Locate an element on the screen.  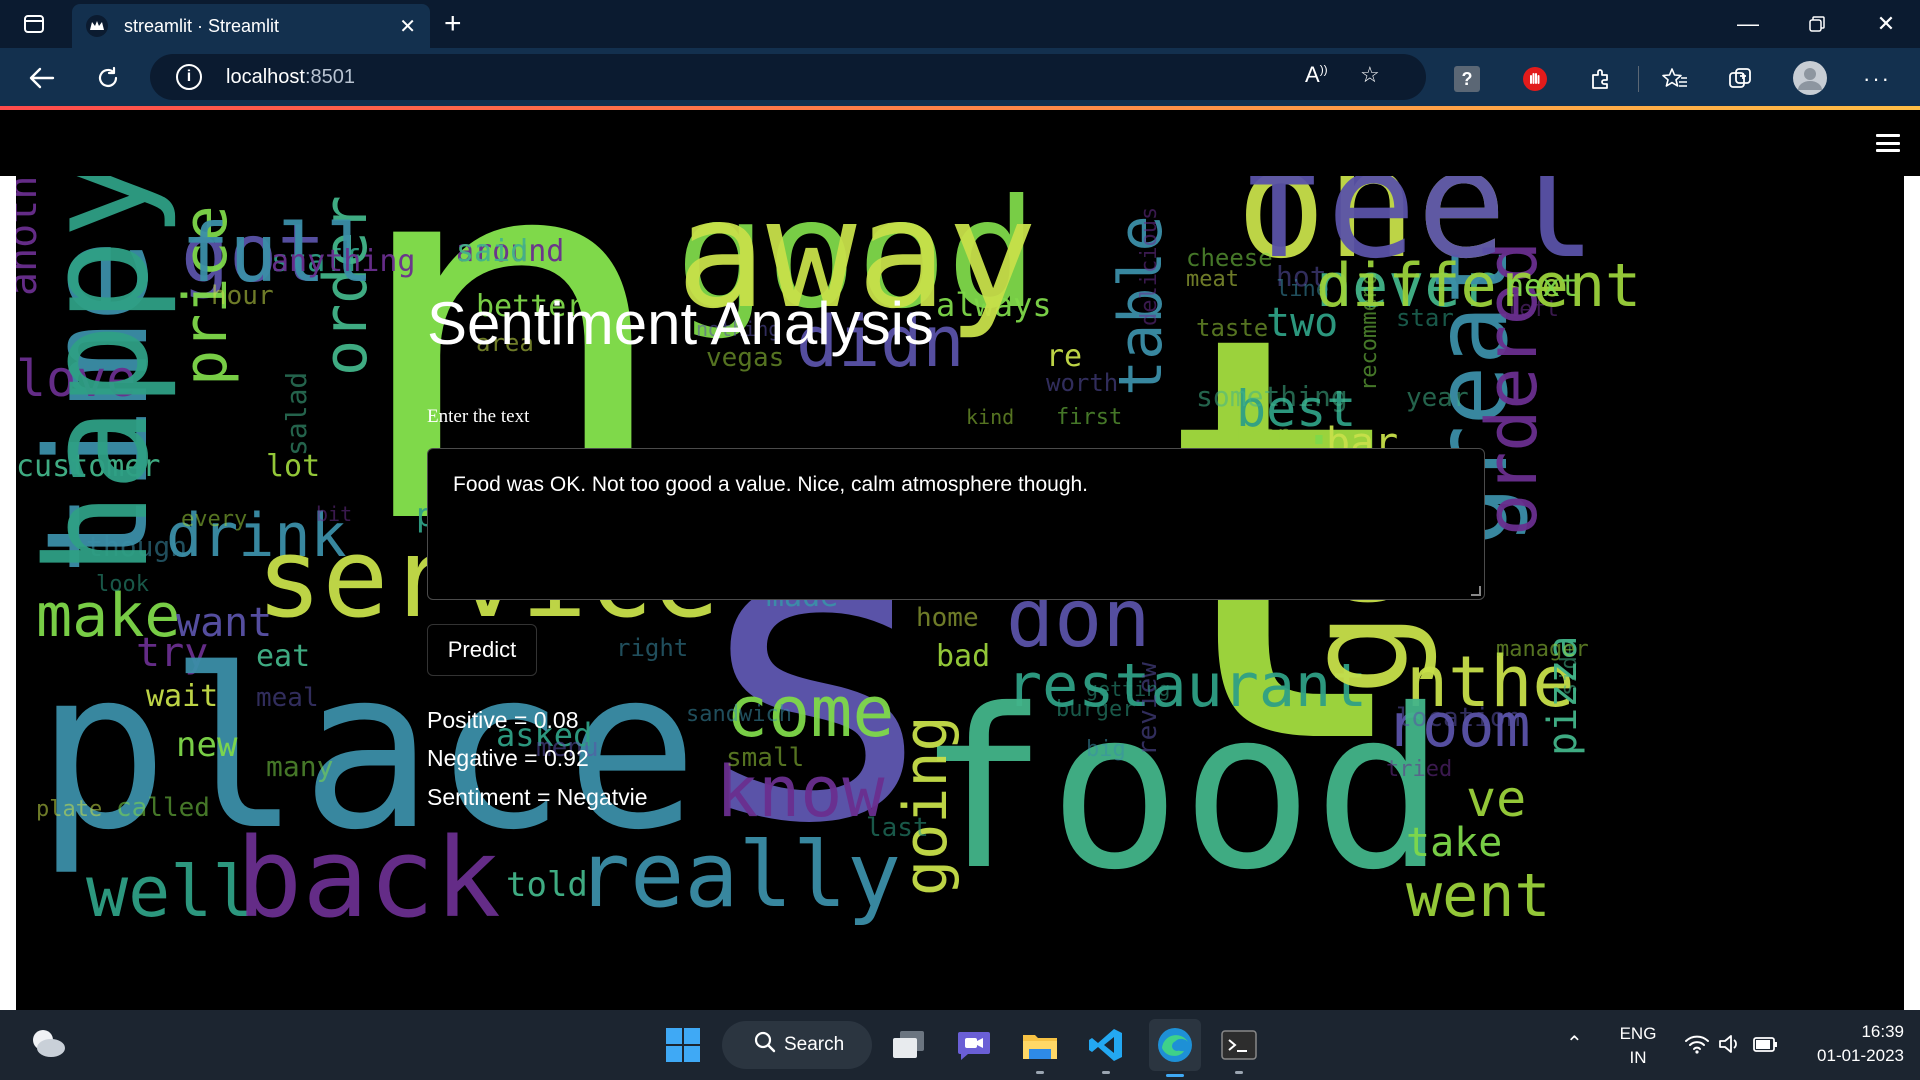
site-info-icon: i is located at coordinates (189, 77).